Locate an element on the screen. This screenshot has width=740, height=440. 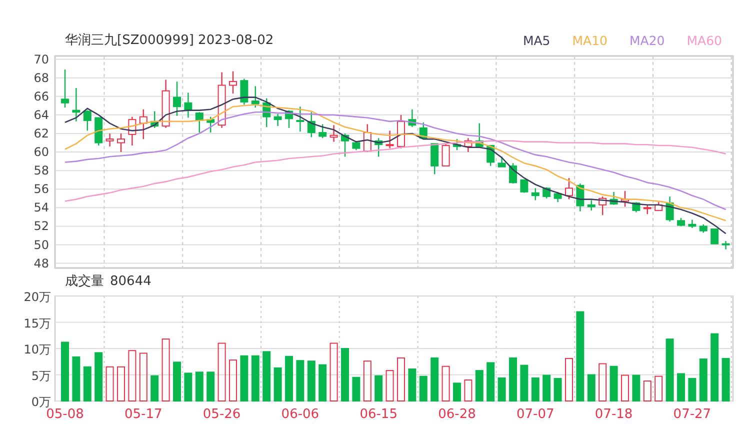
date-label: 06-15 is located at coordinates (379, 414).